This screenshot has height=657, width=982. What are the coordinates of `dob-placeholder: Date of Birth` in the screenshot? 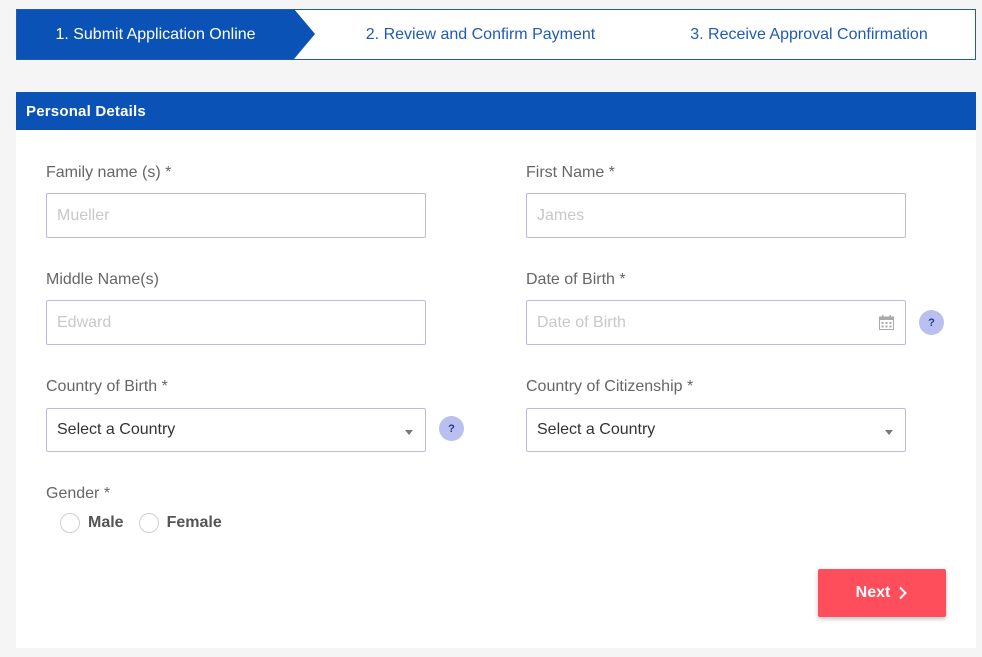 It's located at (581, 322).